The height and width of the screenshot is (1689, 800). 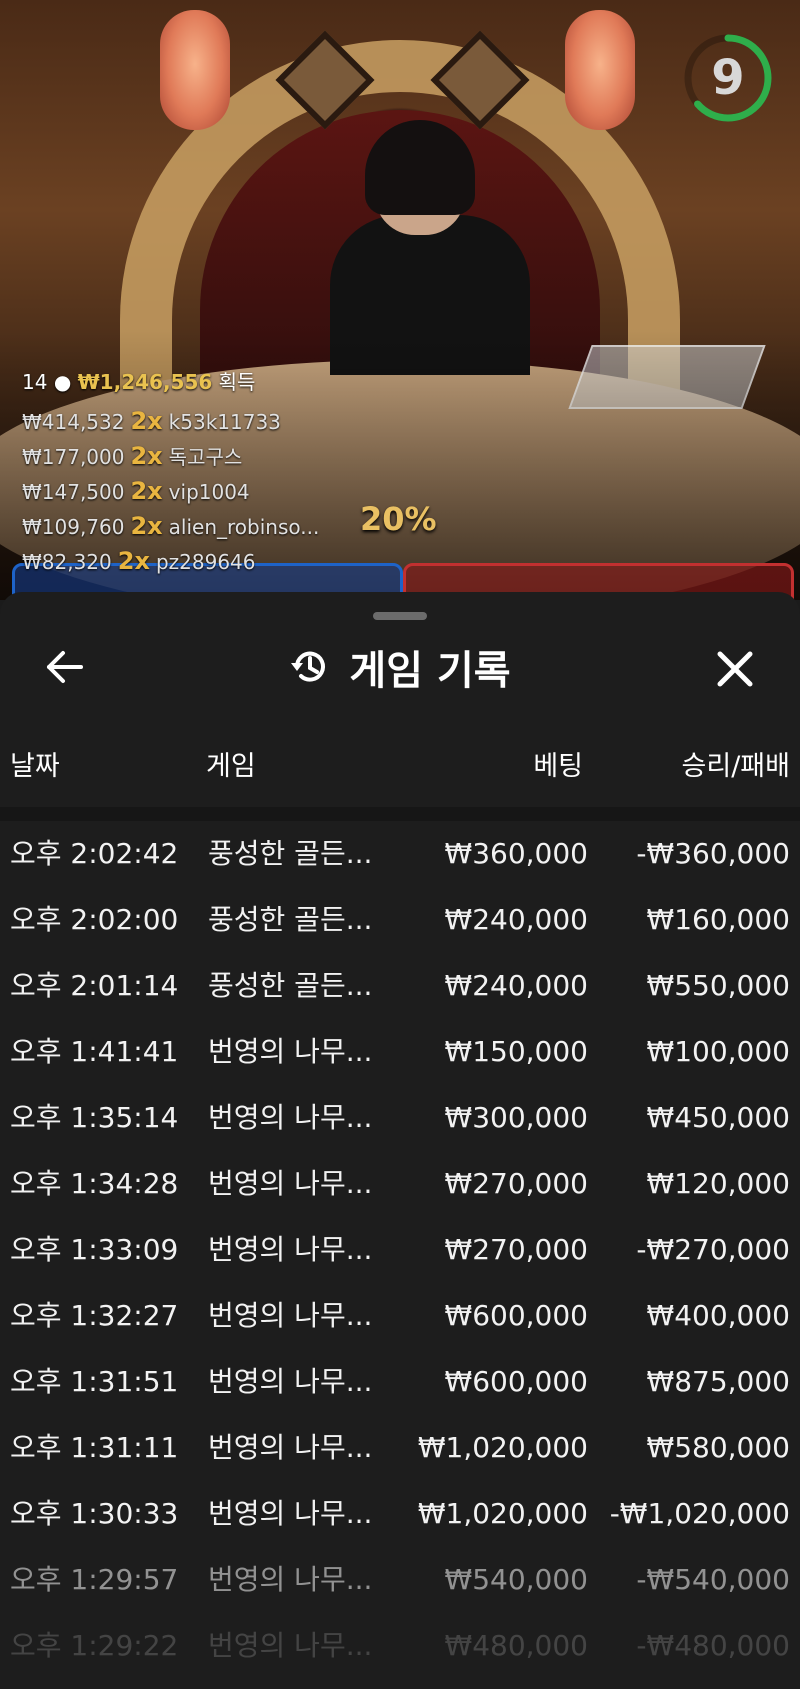 What do you see at coordinates (237, 382) in the screenshot?
I see `winnings-label: 획득` at bounding box center [237, 382].